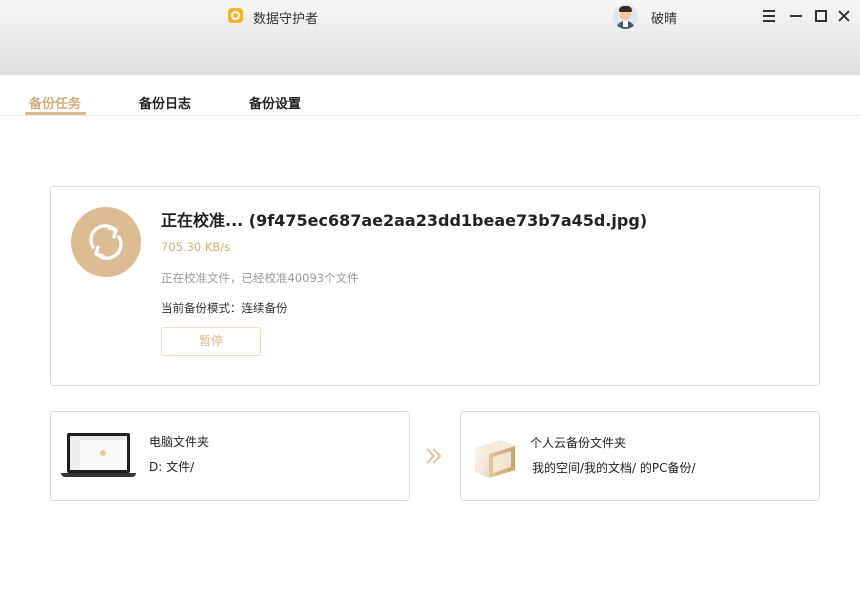 This screenshot has height=589, width=860. Describe the element at coordinates (235, 15) in the screenshot. I see `app-logo-icon` at that location.